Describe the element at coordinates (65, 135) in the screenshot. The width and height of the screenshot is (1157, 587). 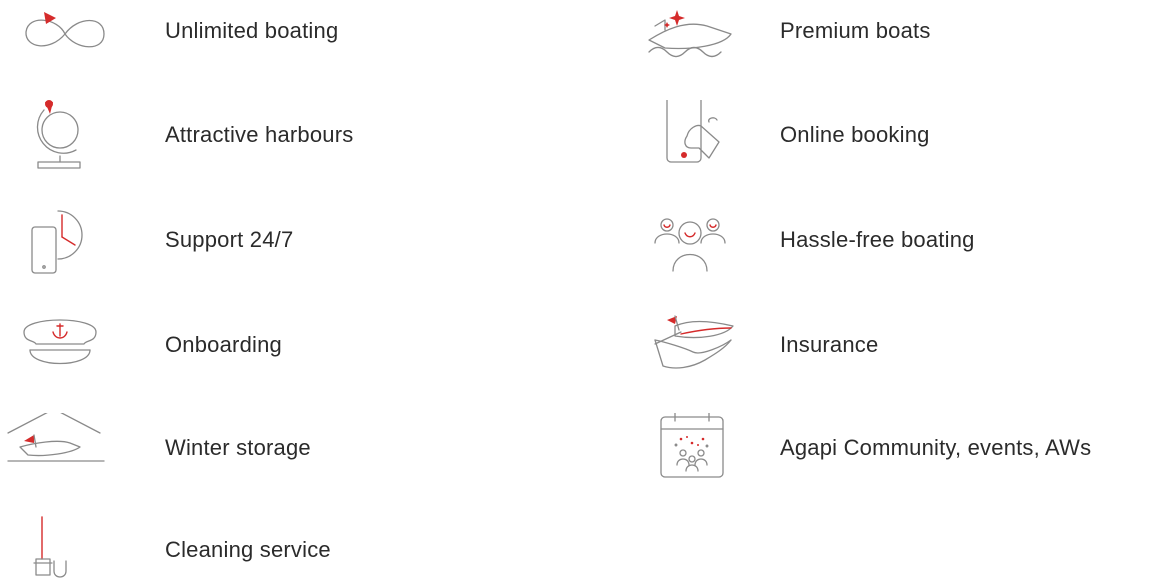
I see `globe-icon` at that location.